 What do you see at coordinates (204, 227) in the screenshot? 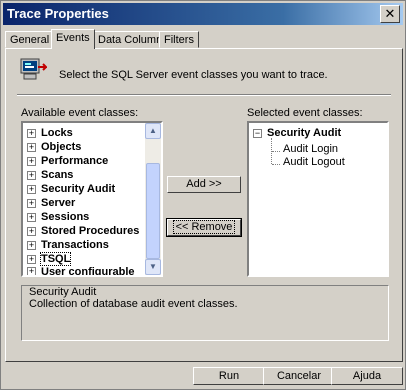
I see `remove-button: << Remove` at bounding box center [204, 227].